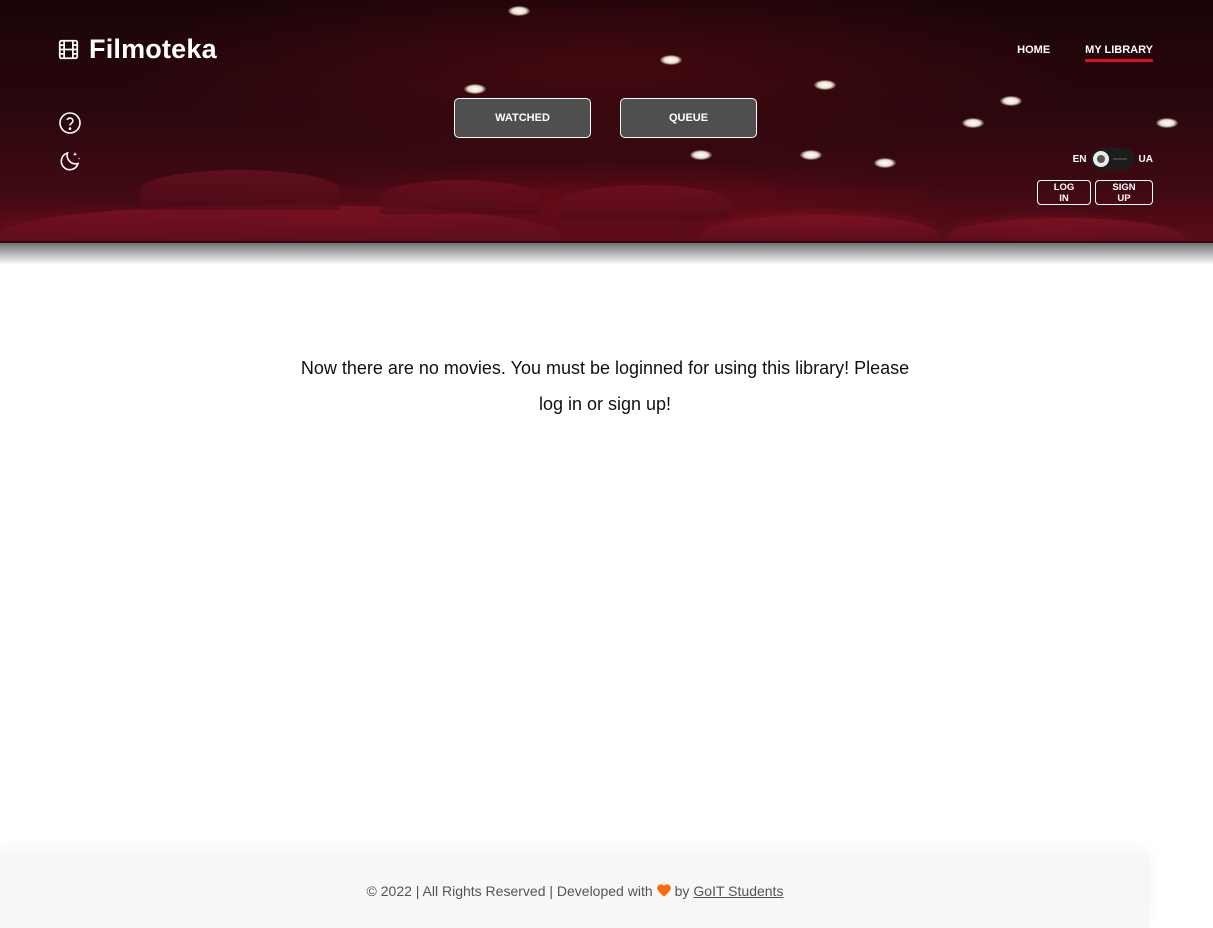 The height and width of the screenshot is (928, 1213). What do you see at coordinates (70, 123) in the screenshot?
I see `help-circle-icon` at bounding box center [70, 123].